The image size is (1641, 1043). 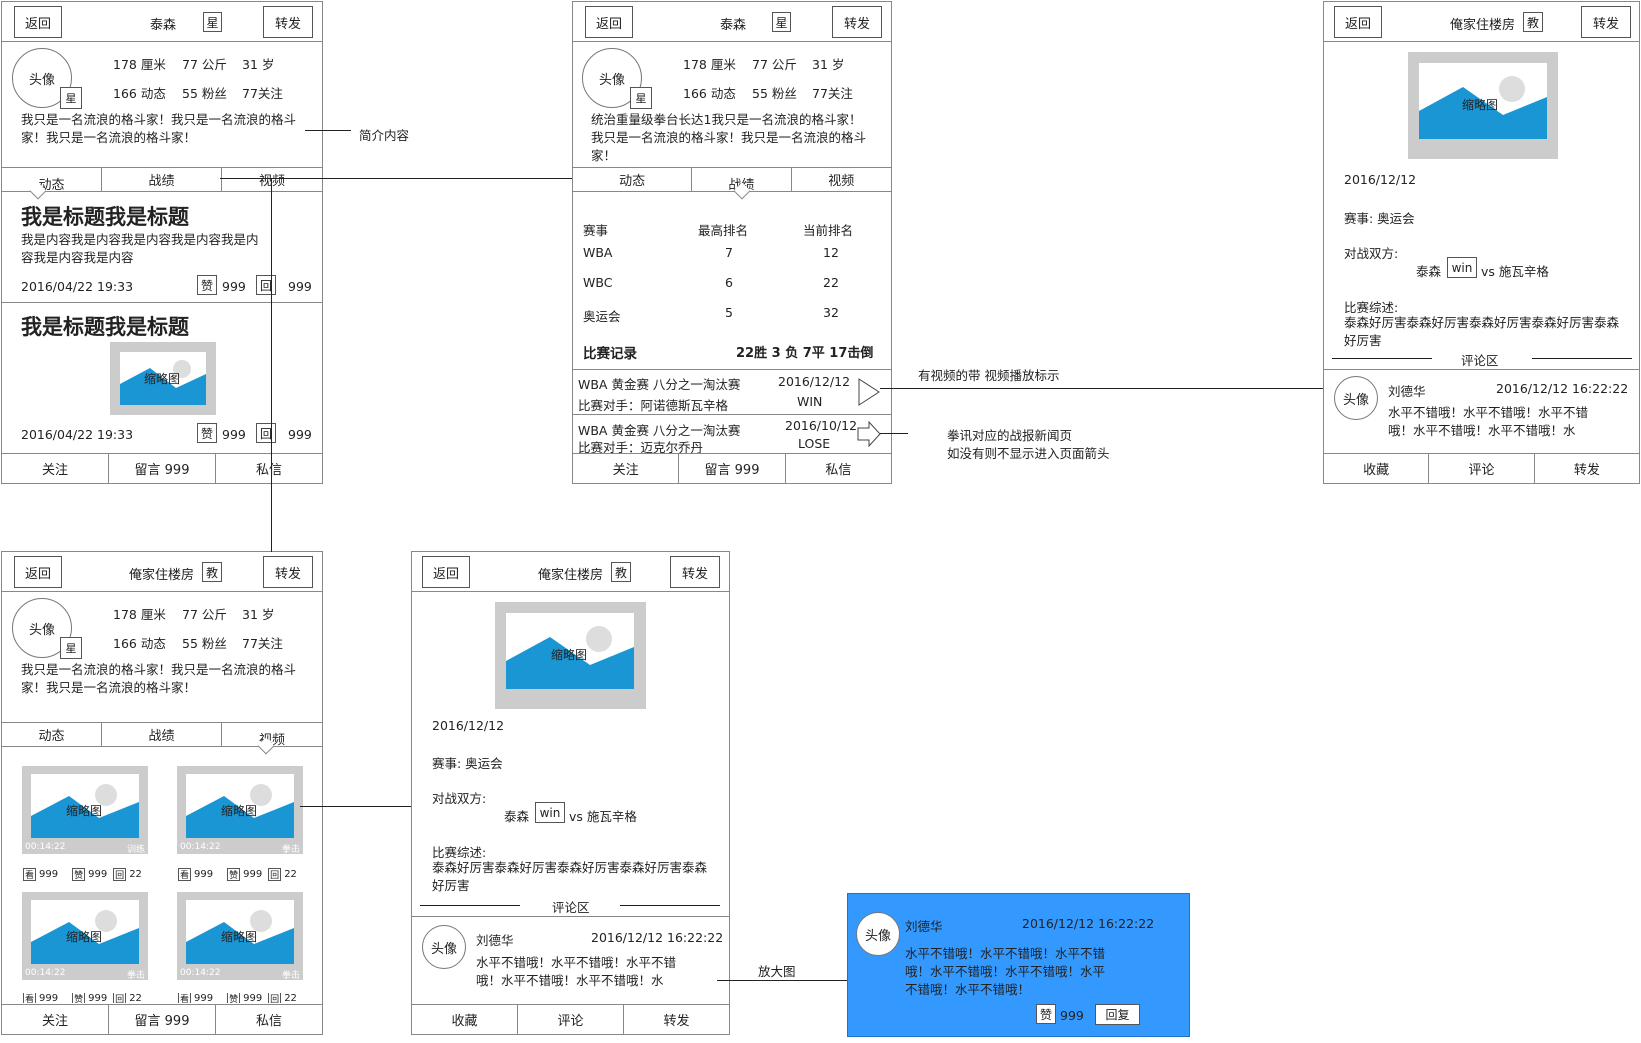 I want to click on table-cell: 12, so click(x=831, y=252).